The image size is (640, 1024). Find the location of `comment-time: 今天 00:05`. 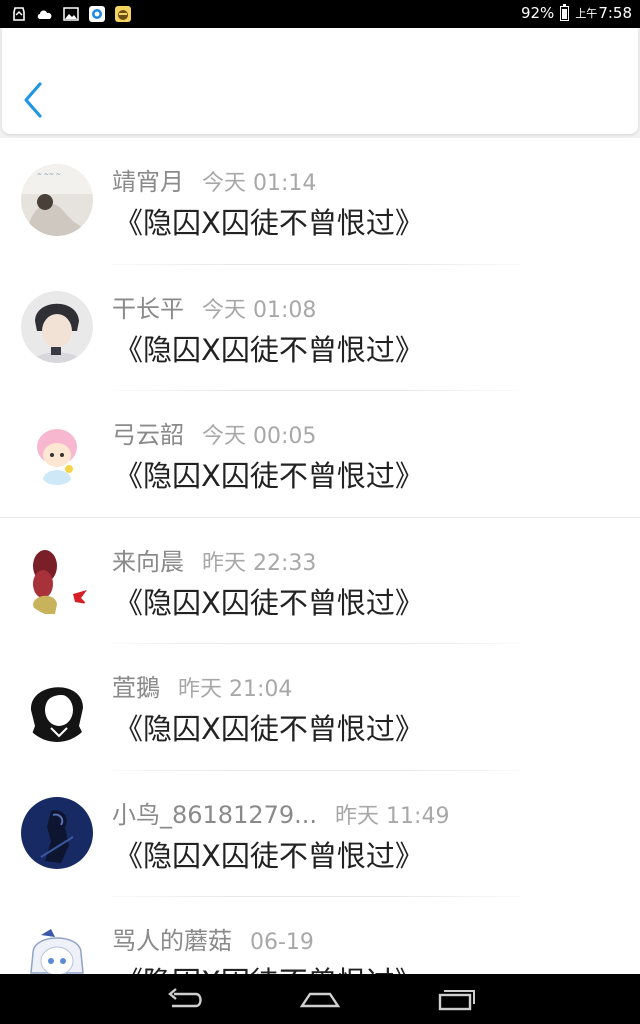

comment-time: 今天 00:05 is located at coordinates (259, 436).